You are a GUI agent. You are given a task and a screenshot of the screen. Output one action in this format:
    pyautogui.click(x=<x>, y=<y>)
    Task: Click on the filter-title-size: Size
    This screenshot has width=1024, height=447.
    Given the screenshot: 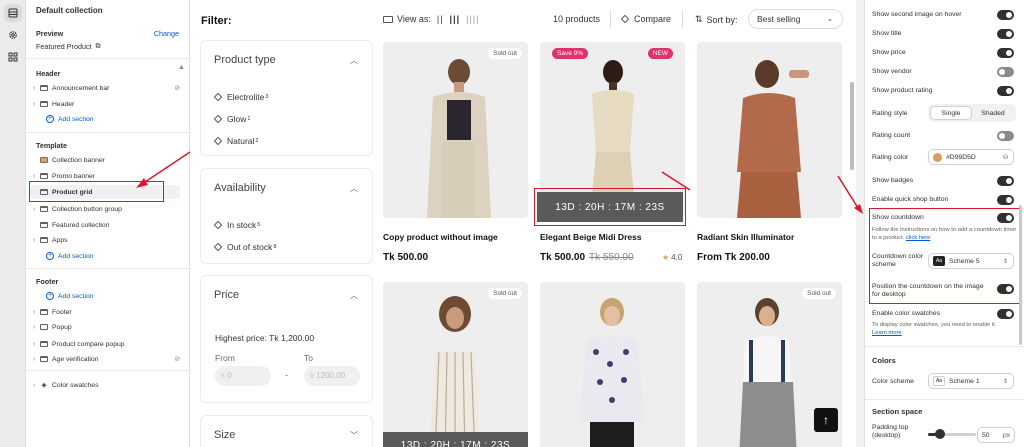 What is the action you would take?
    pyautogui.click(x=224, y=435)
    